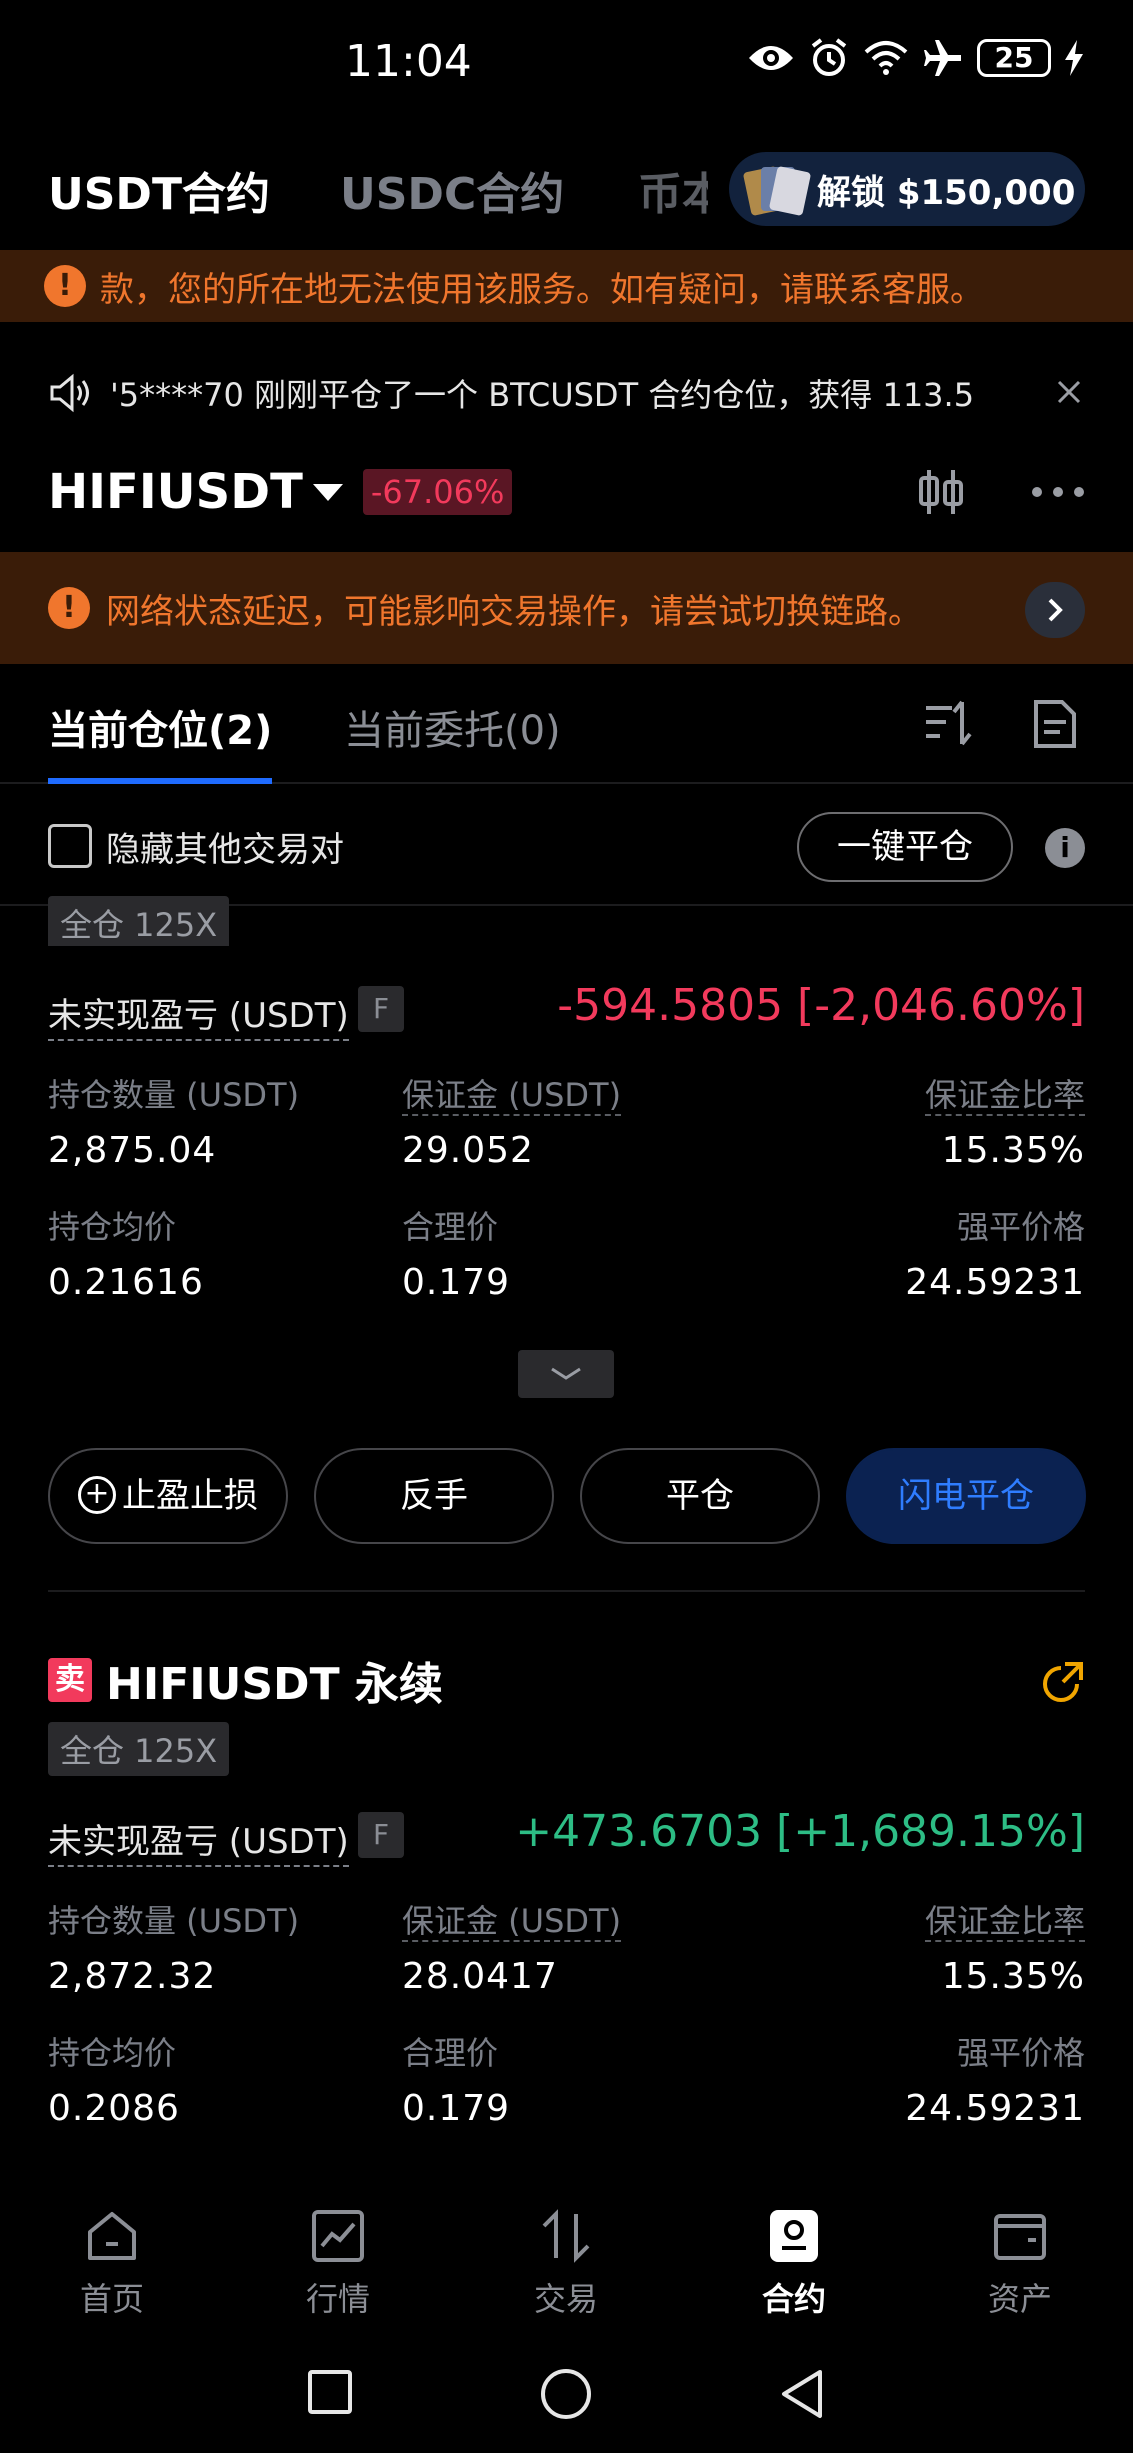  Describe the element at coordinates (566, 190) in the screenshot. I see `contract-type-tabs: USDT合约 USDC合约 币本 解锁 $150,000` at that location.